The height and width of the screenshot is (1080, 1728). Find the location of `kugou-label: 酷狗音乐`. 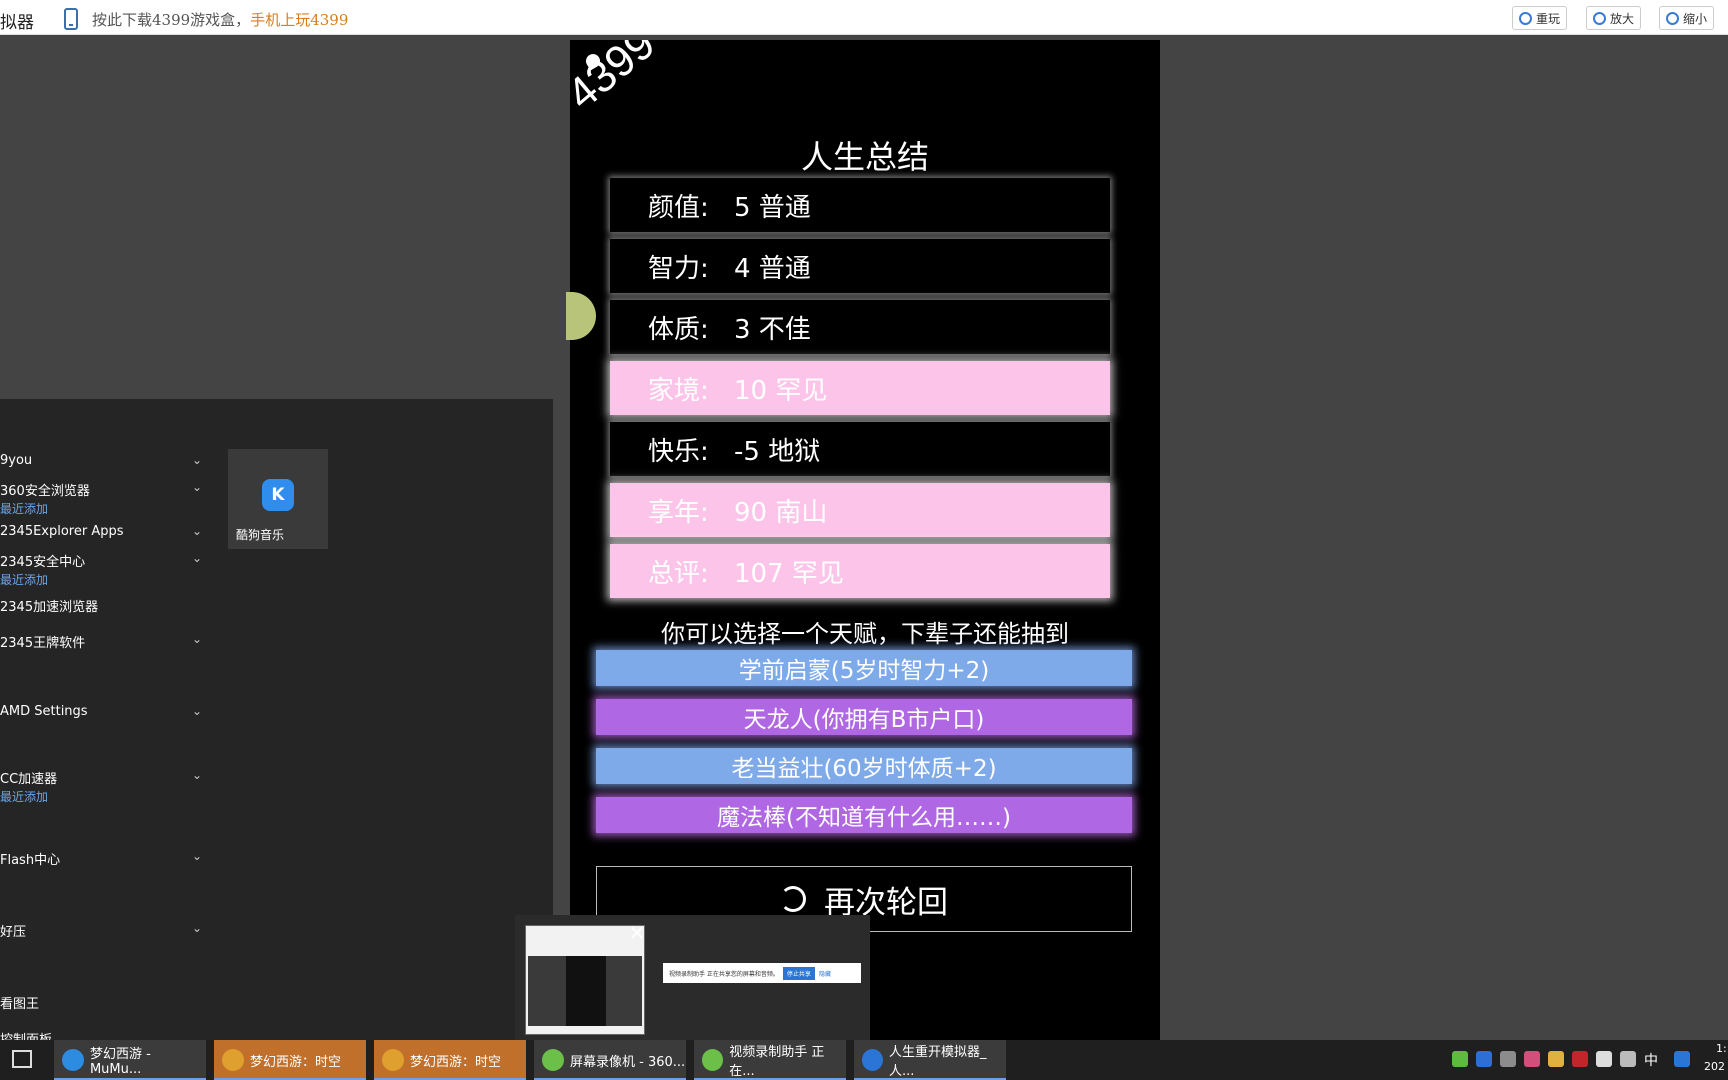

kugou-label: 酷狗音乐 is located at coordinates (260, 535).